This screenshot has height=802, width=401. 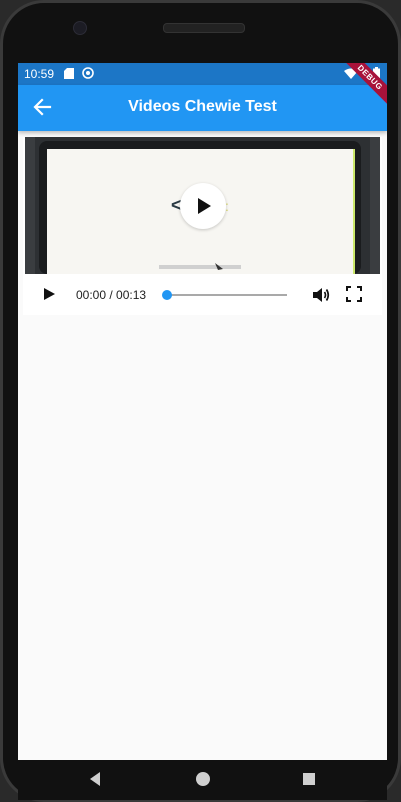 What do you see at coordinates (228, 295) in the screenshot?
I see `progress-track` at bounding box center [228, 295].